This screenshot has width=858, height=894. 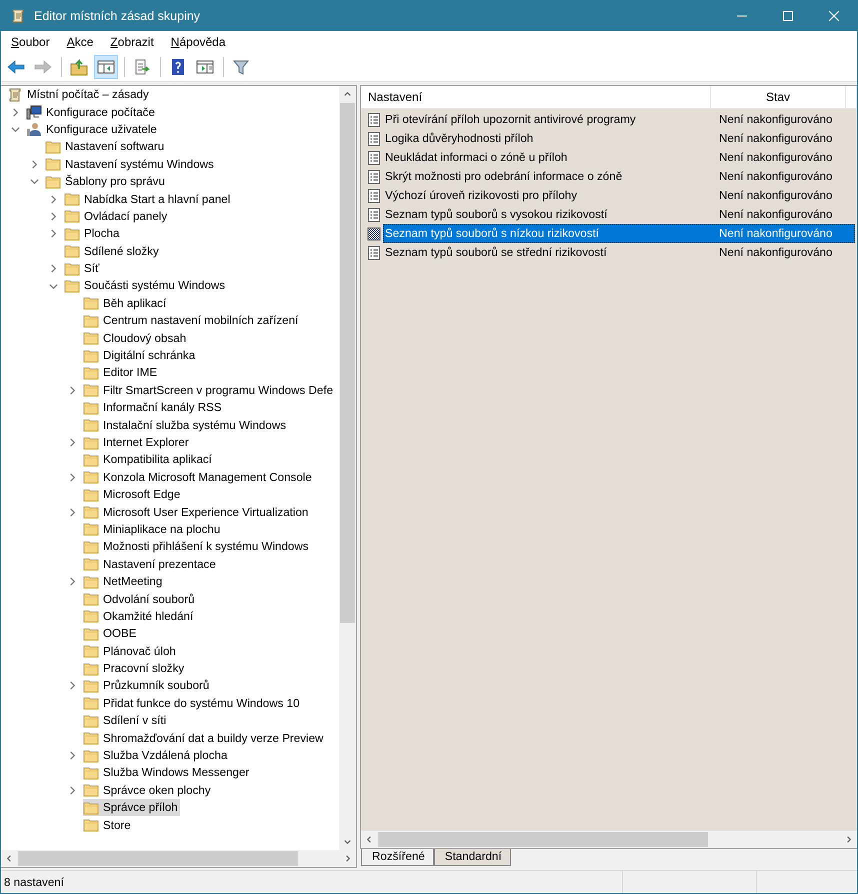 What do you see at coordinates (34, 882) in the screenshot?
I see `status-text: 8 nastavení` at bounding box center [34, 882].